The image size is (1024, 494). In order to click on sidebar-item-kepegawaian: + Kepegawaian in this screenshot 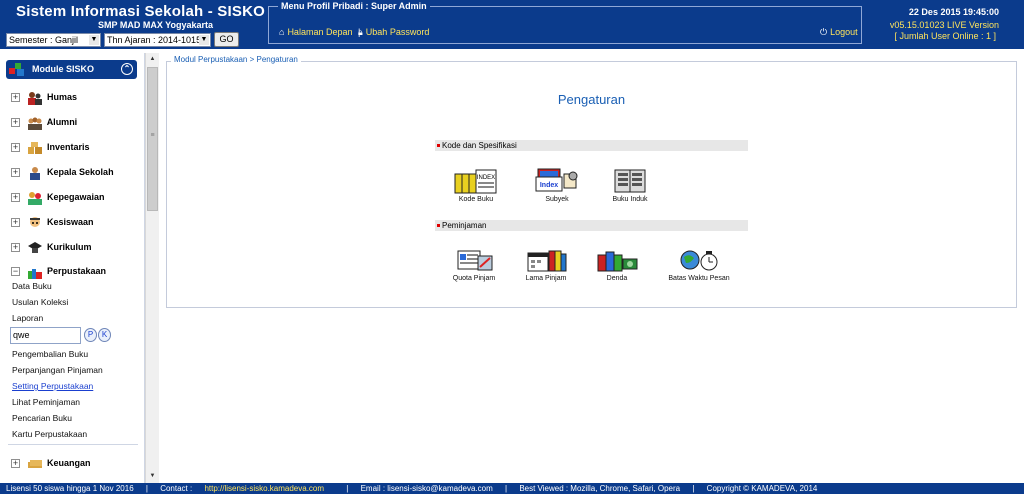, I will do `click(58, 197)`.